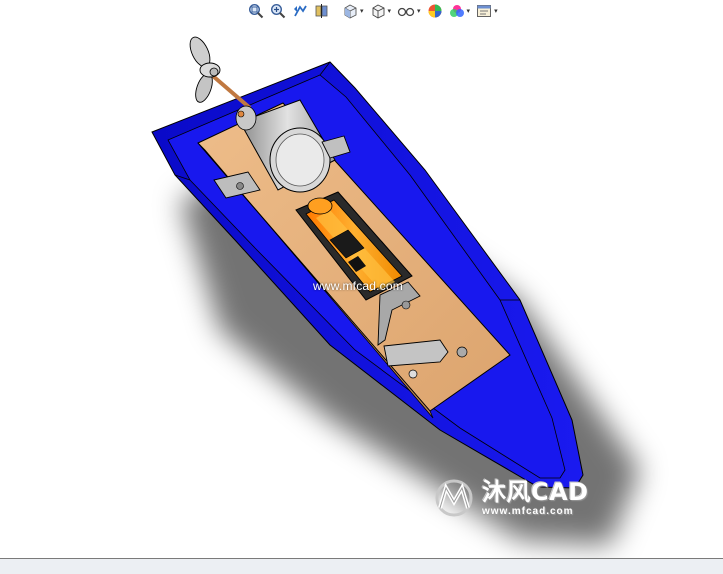 The image size is (723, 574). I want to click on logo-url: www.mfcad.com, so click(528, 511).